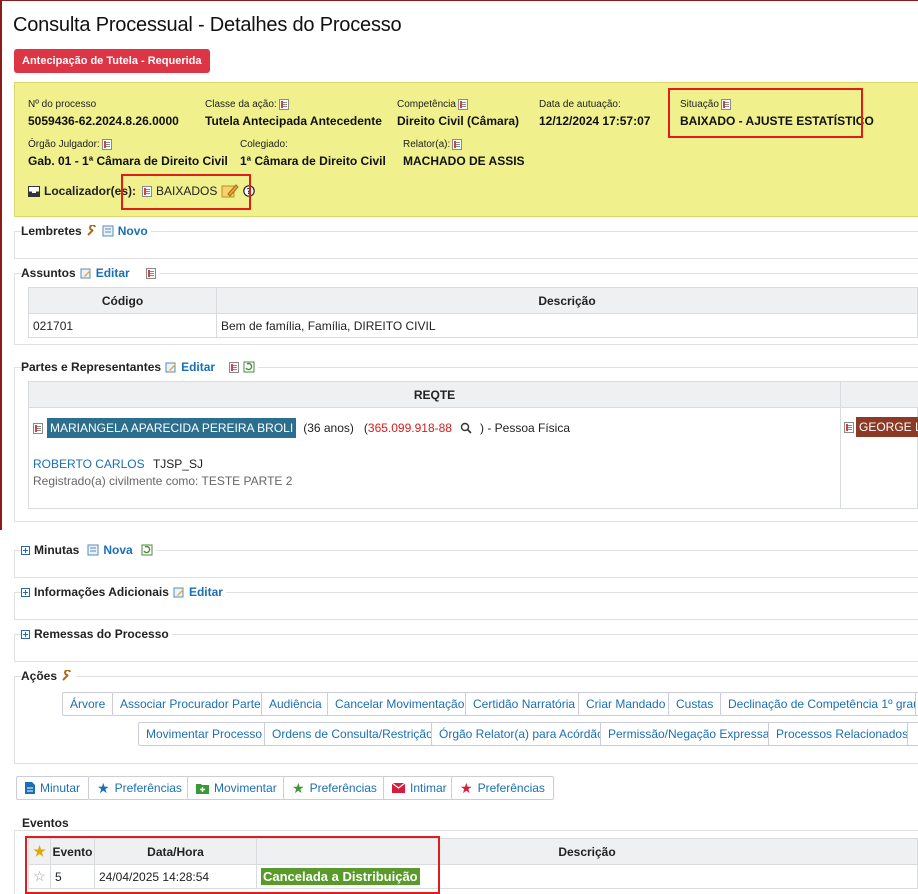  Describe the element at coordinates (819, 704) in the screenshot. I see `action-declinacao: Declinação de Competência 1º grau` at that location.